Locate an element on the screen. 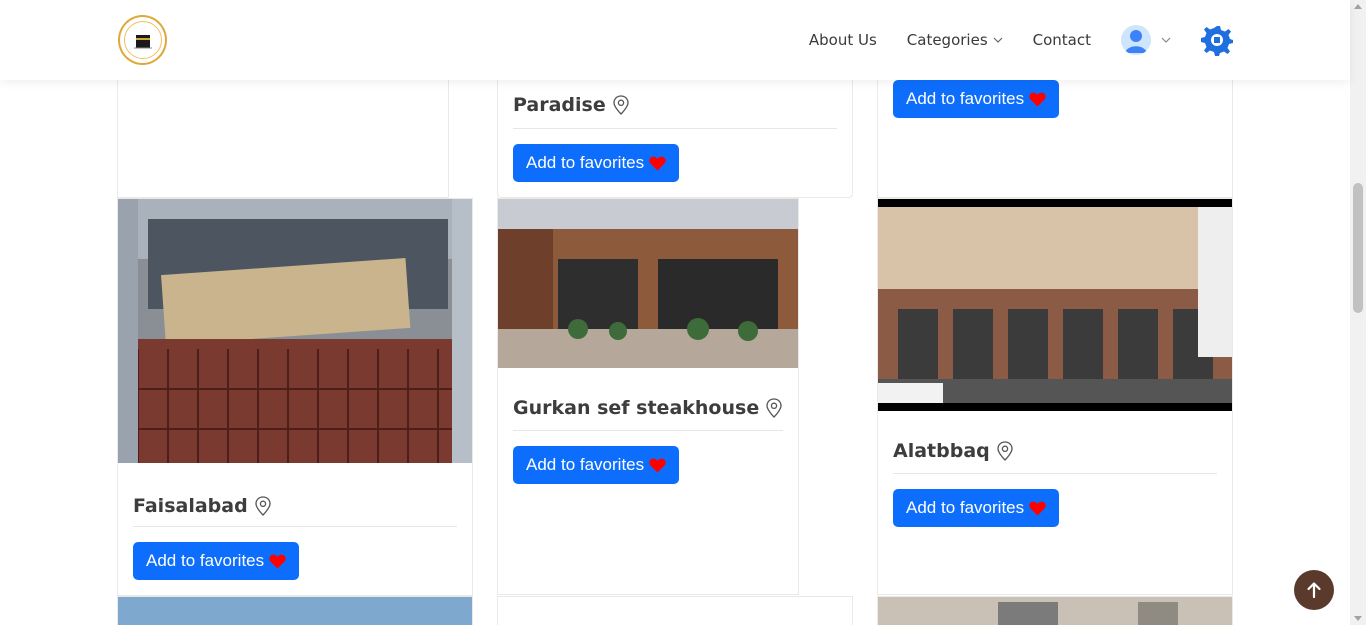  card-title: Faisalabad is located at coordinates (202, 506).